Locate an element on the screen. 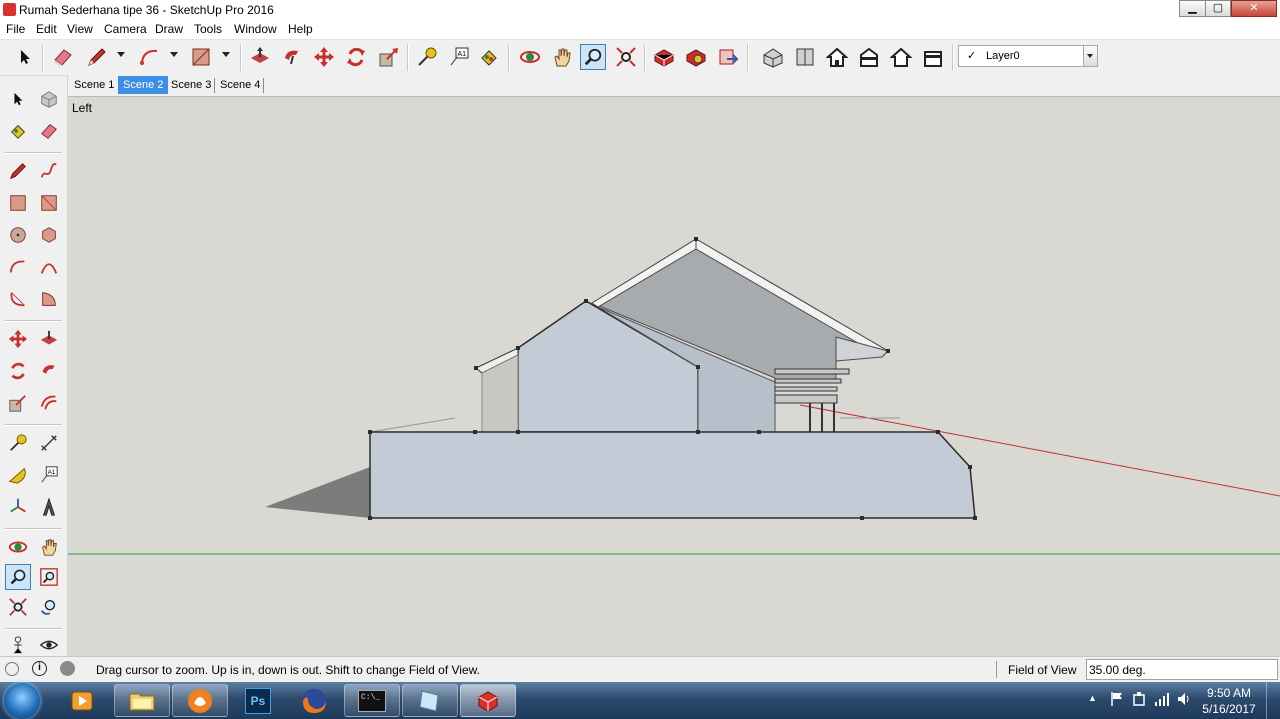  action-center-flag-icon is located at coordinates (1117, 700).